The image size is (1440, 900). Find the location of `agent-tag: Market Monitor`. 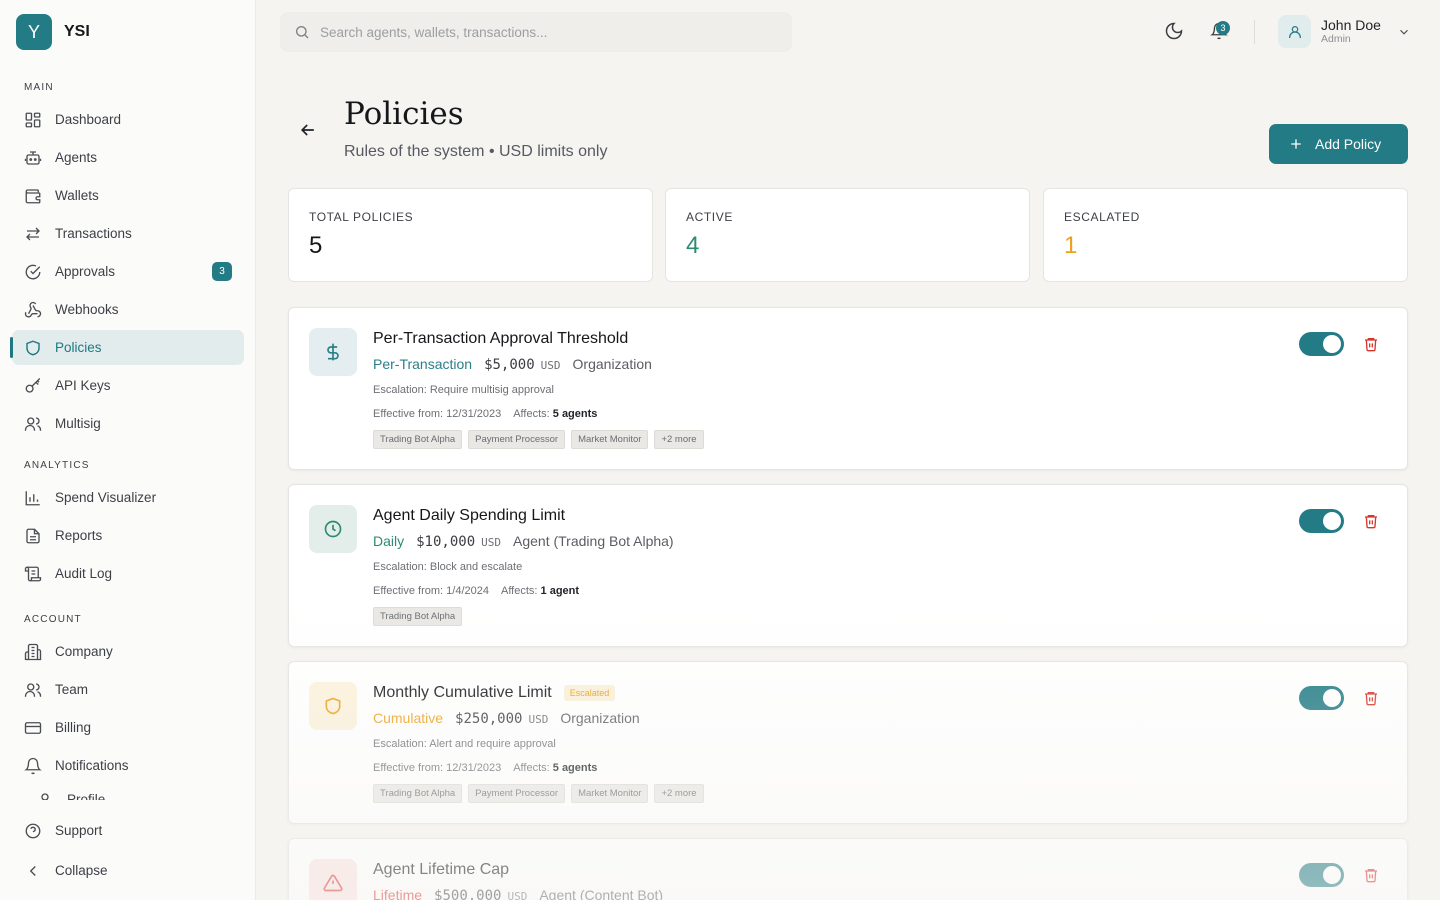

agent-tag: Market Monitor is located at coordinates (610, 439).